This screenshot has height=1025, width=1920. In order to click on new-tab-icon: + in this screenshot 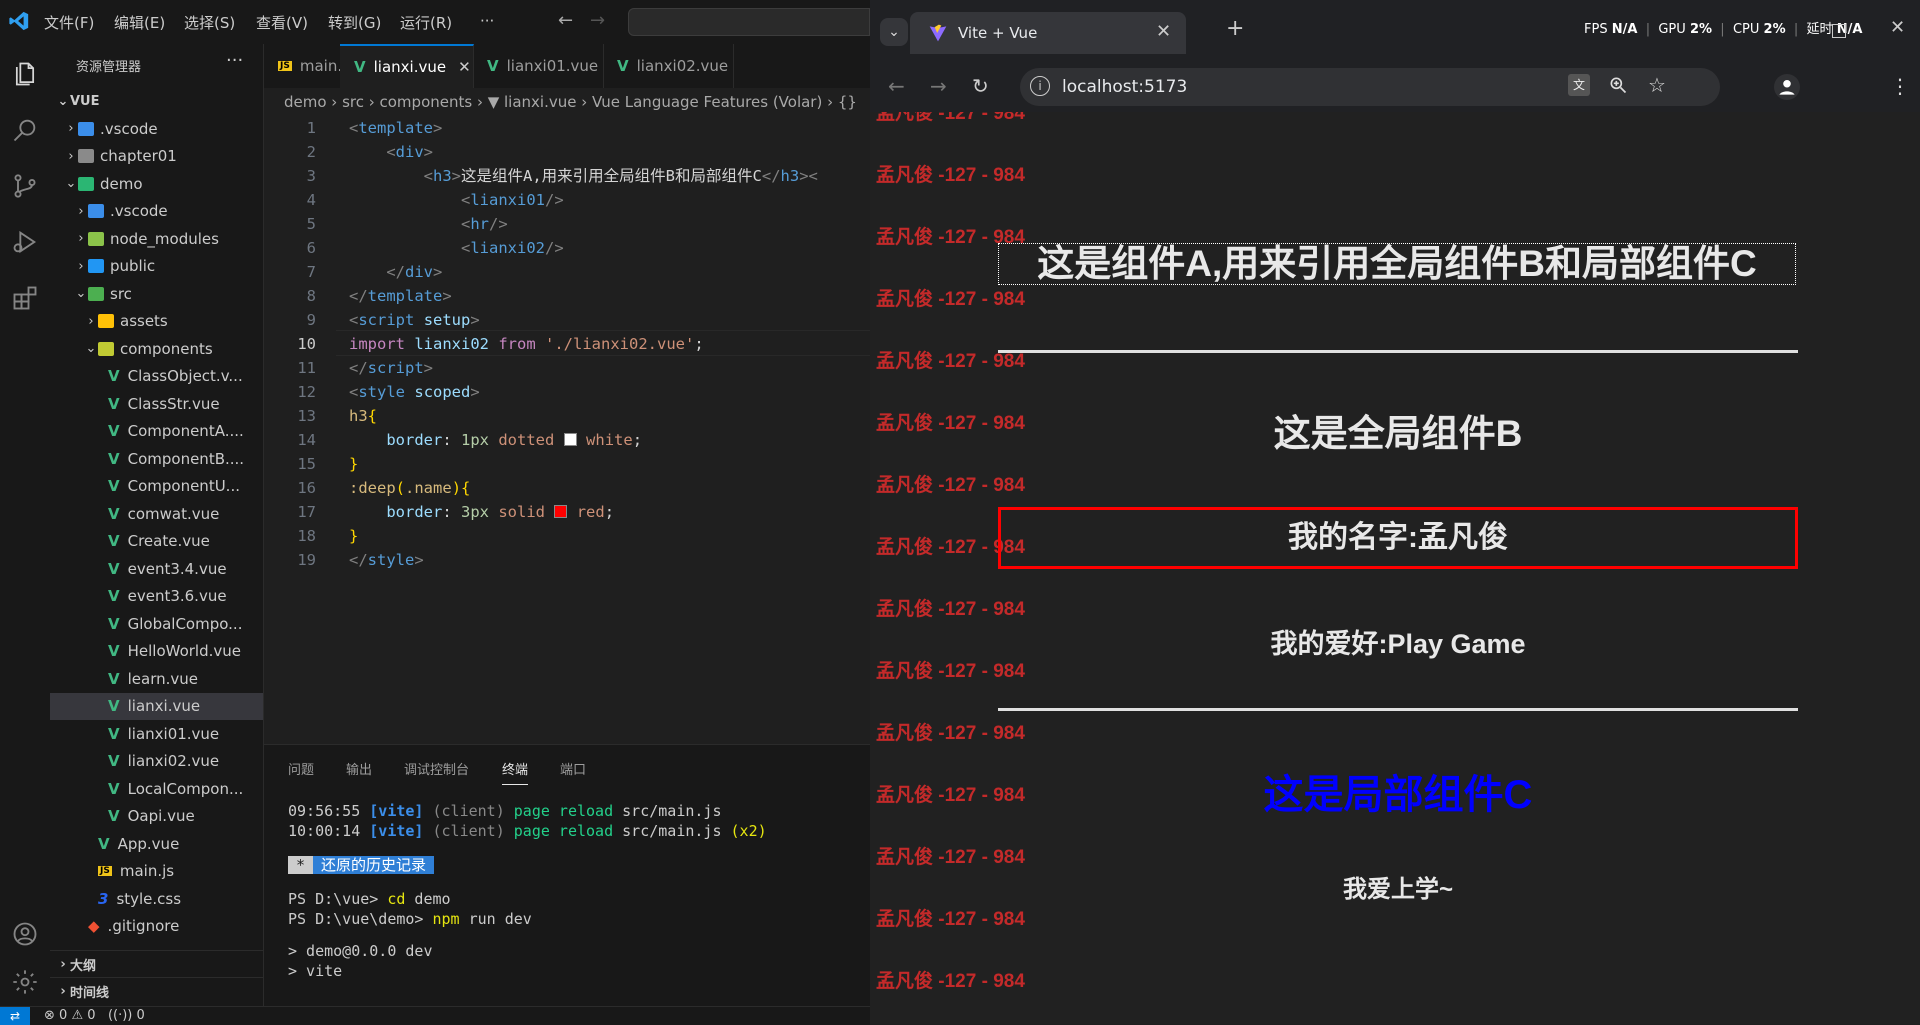, I will do `click(1235, 28)`.